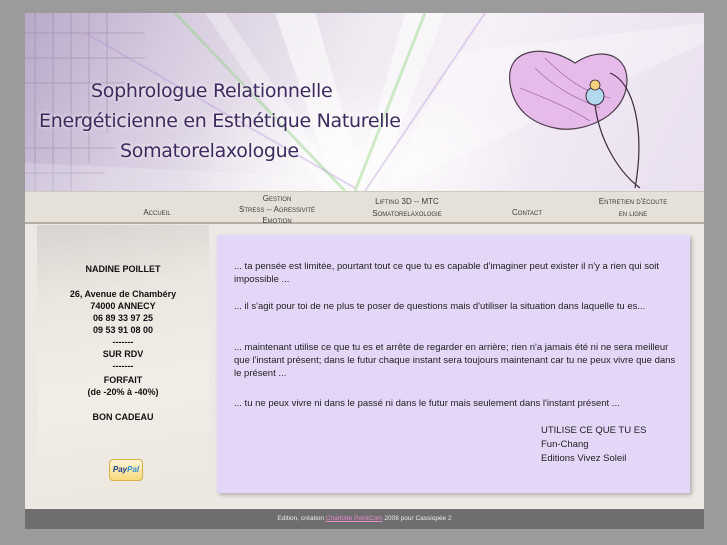  Describe the element at coordinates (133, 469) in the screenshot. I see `paypal-logo-text: Pal` at that location.